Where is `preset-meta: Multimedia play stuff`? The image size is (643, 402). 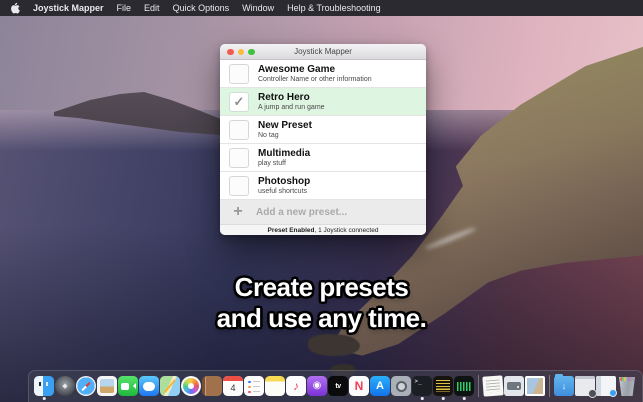
preset-meta: Multimedia play stuff is located at coordinates (284, 158).